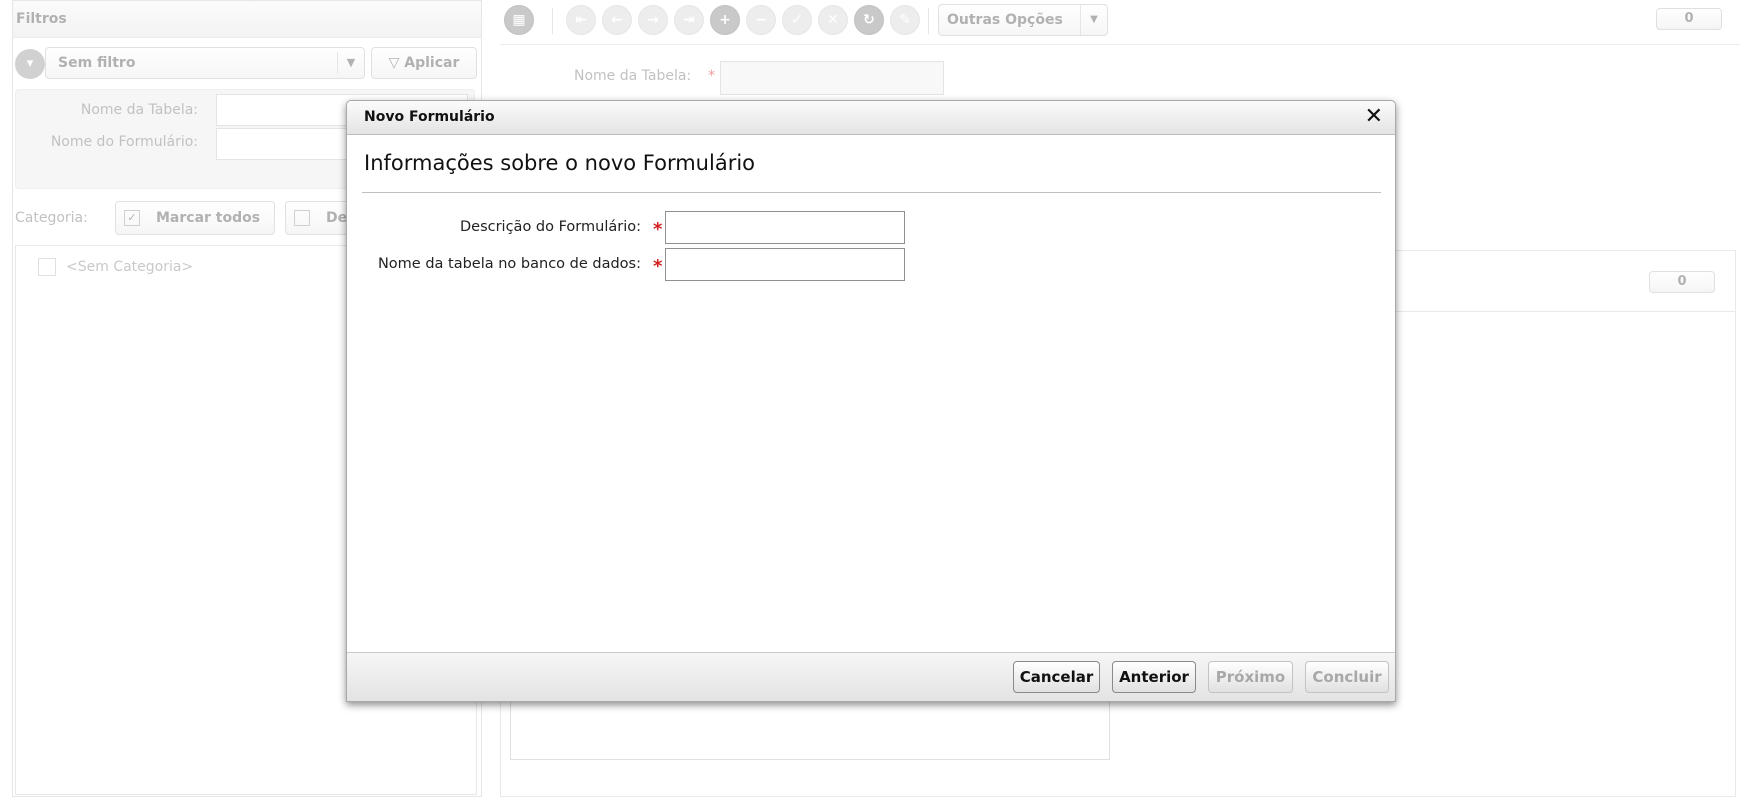 This screenshot has width=1740, height=801. I want to click on plus-icon: +, so click(725, 20).